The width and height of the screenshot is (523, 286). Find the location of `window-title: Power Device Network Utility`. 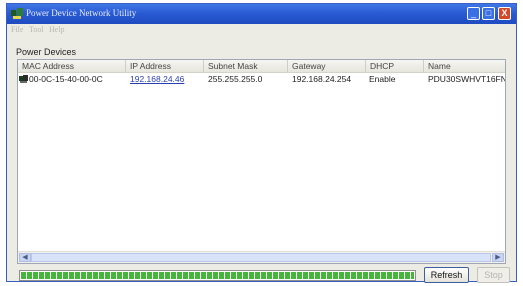

window-title: Power Device Network Utility is located at coordinates (81, 13).